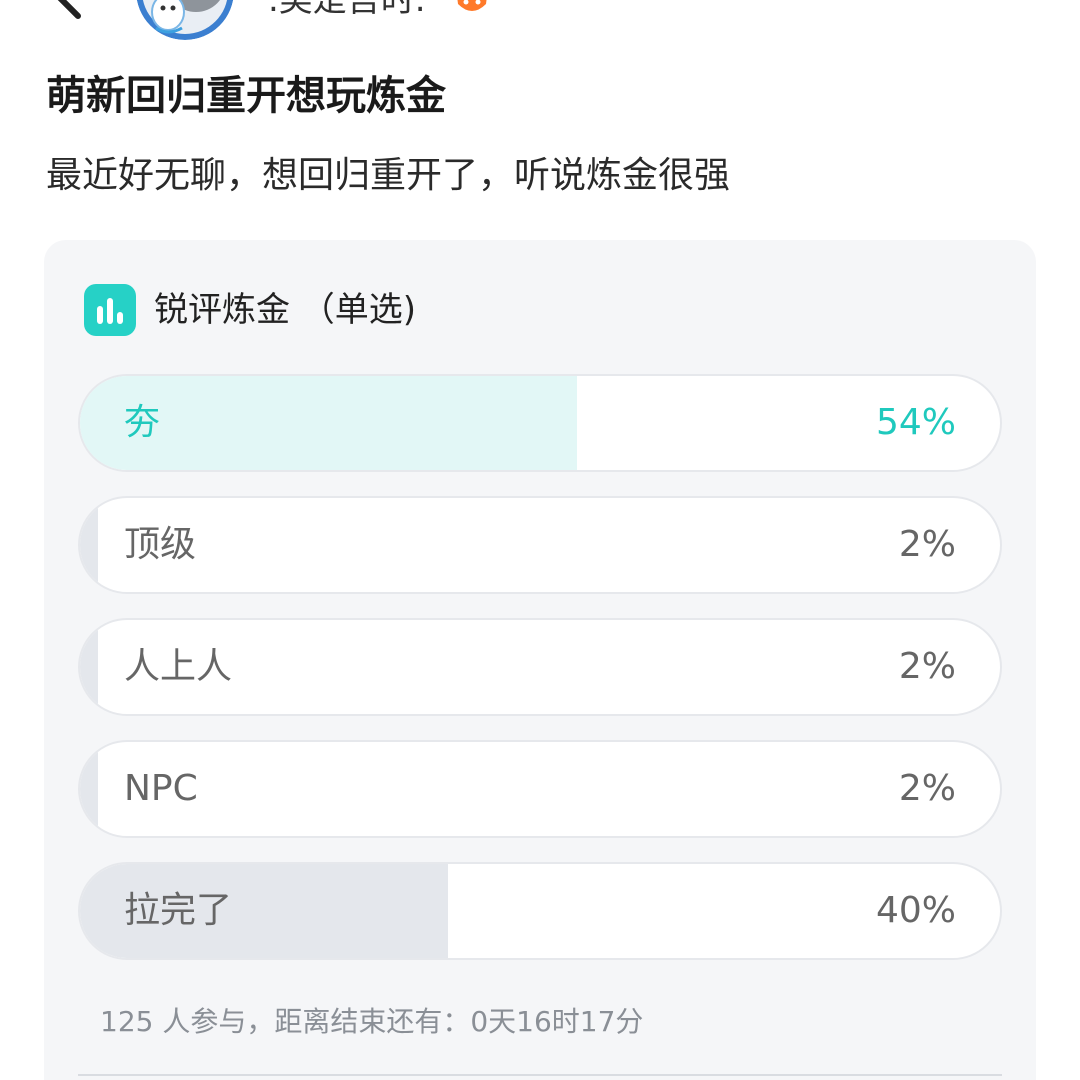 The height and width of the screenshot is (1080, 1080). What do you see at coordinates (178, 666) in the screenshot?
I see `poll-option-label: 人上人` at bounding box center [178, 666].